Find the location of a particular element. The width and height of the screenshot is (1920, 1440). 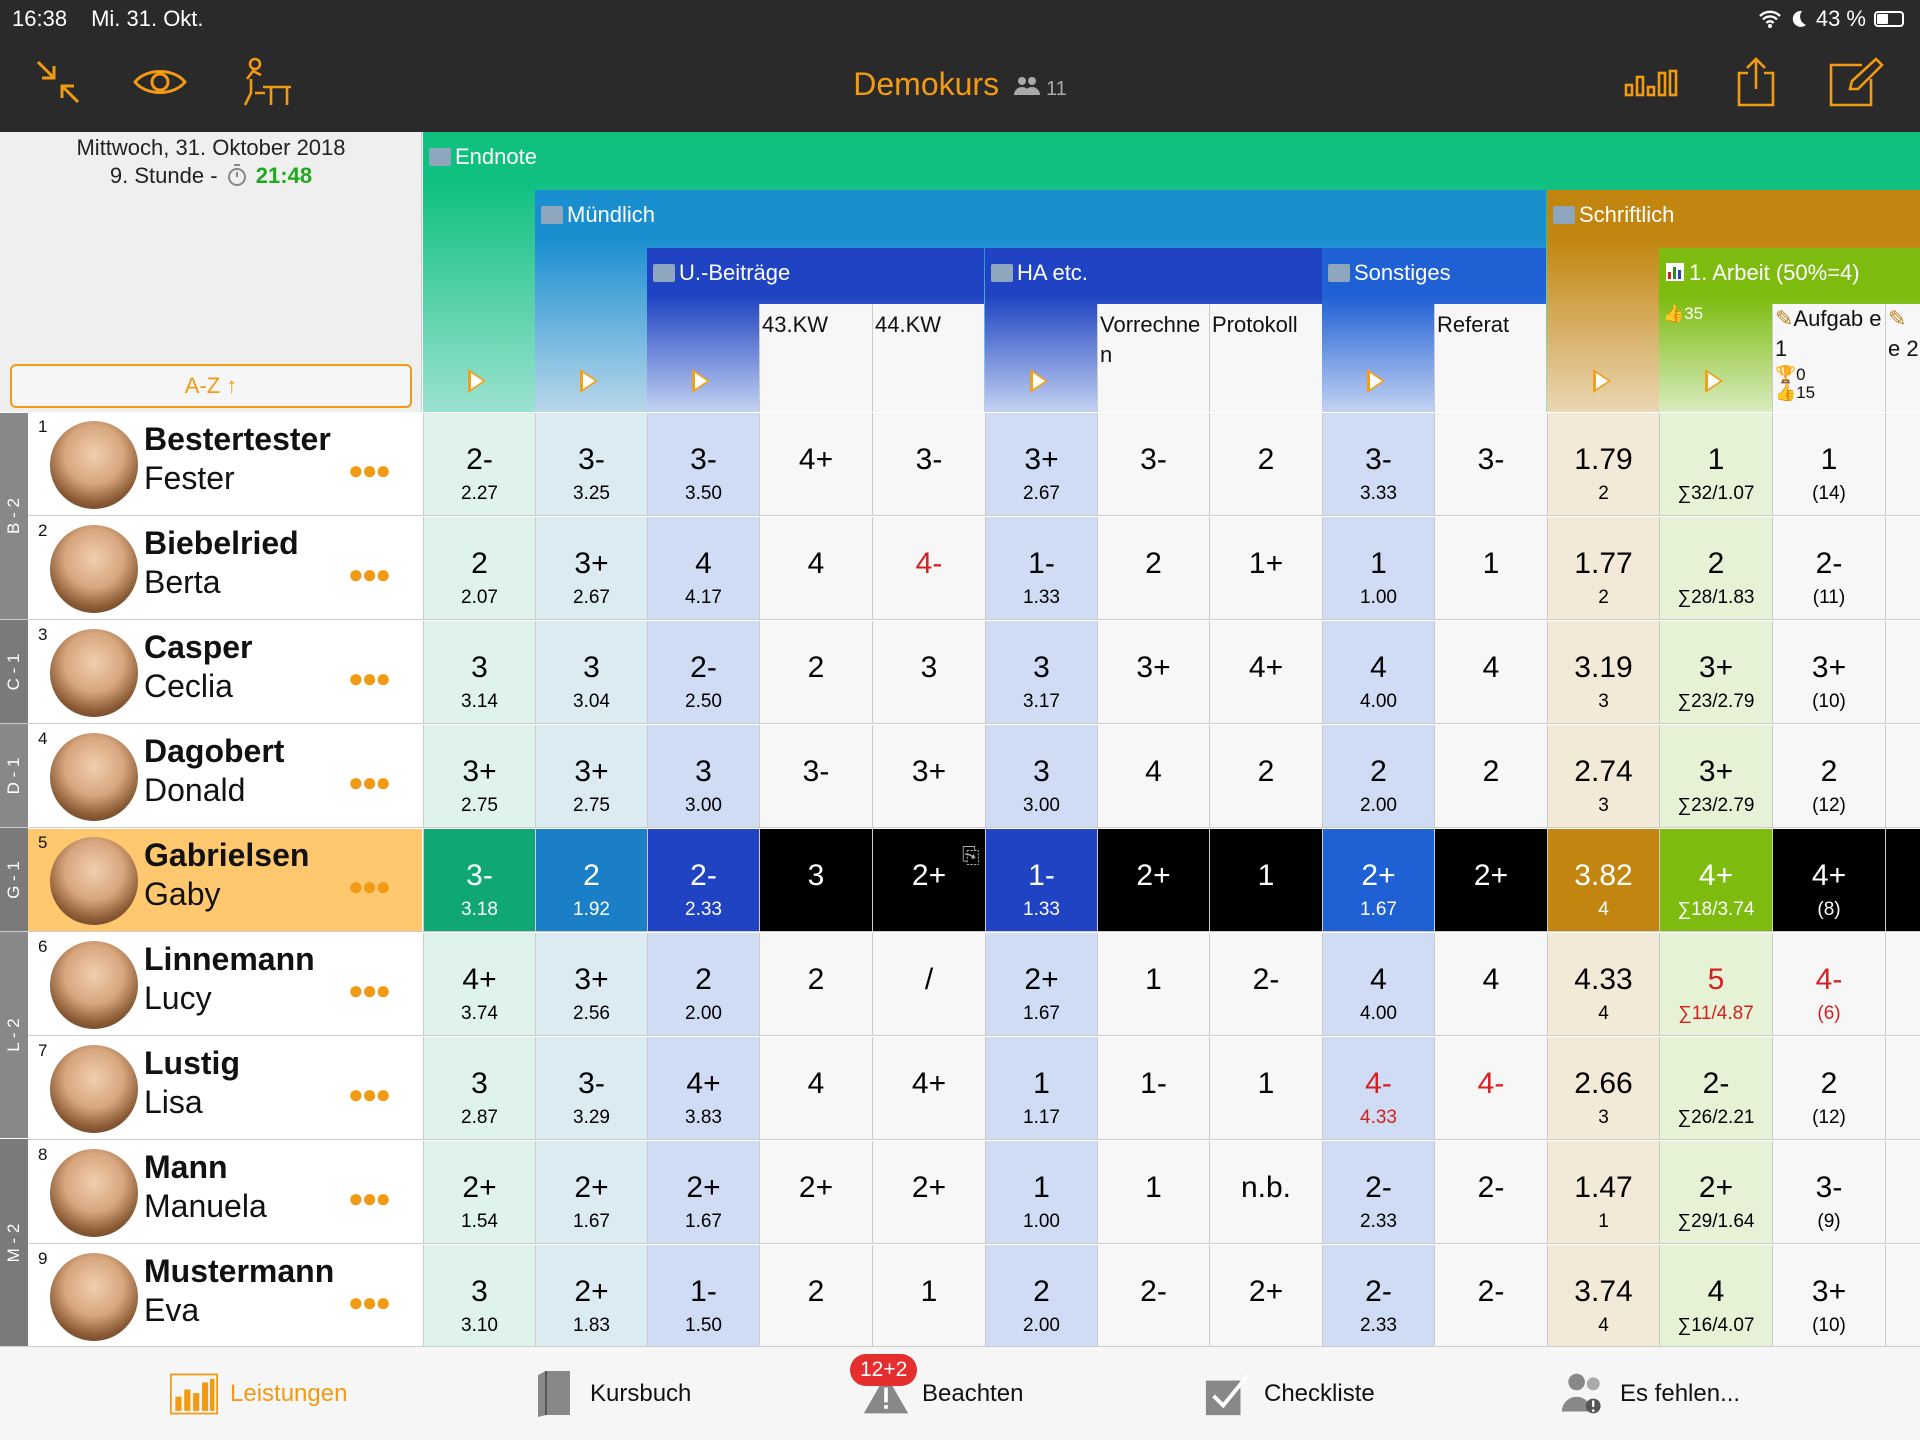

grade-cell: 2- (11) is located at coordinates (1828, 568).